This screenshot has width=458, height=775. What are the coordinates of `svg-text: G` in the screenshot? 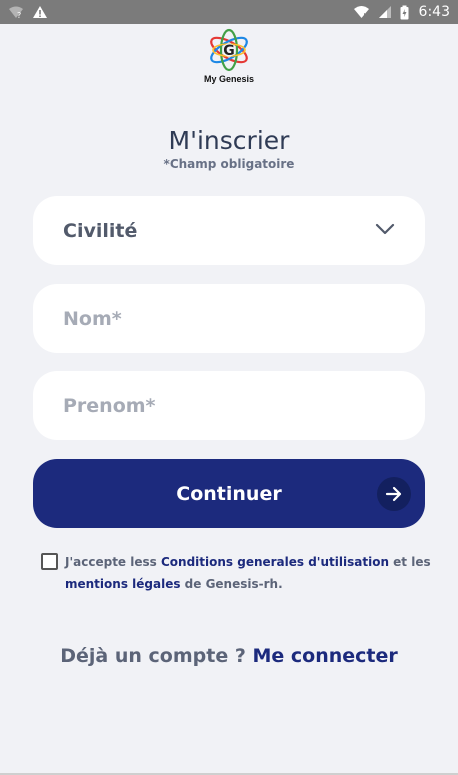 It's located at (229, 51).